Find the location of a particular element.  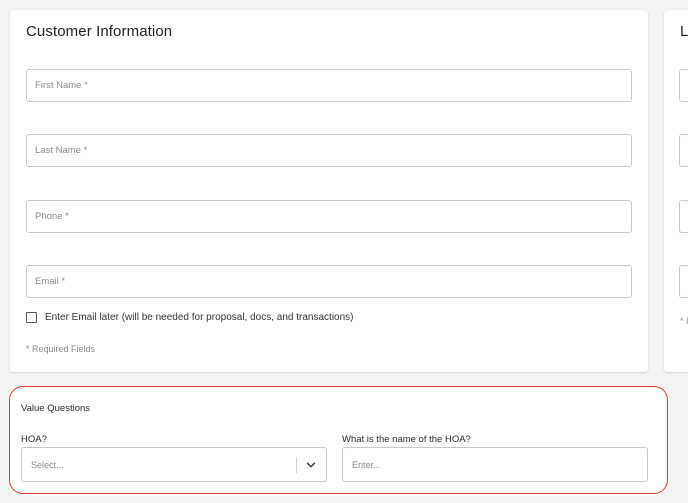

first-name-field is located at coordinates (329, 85).